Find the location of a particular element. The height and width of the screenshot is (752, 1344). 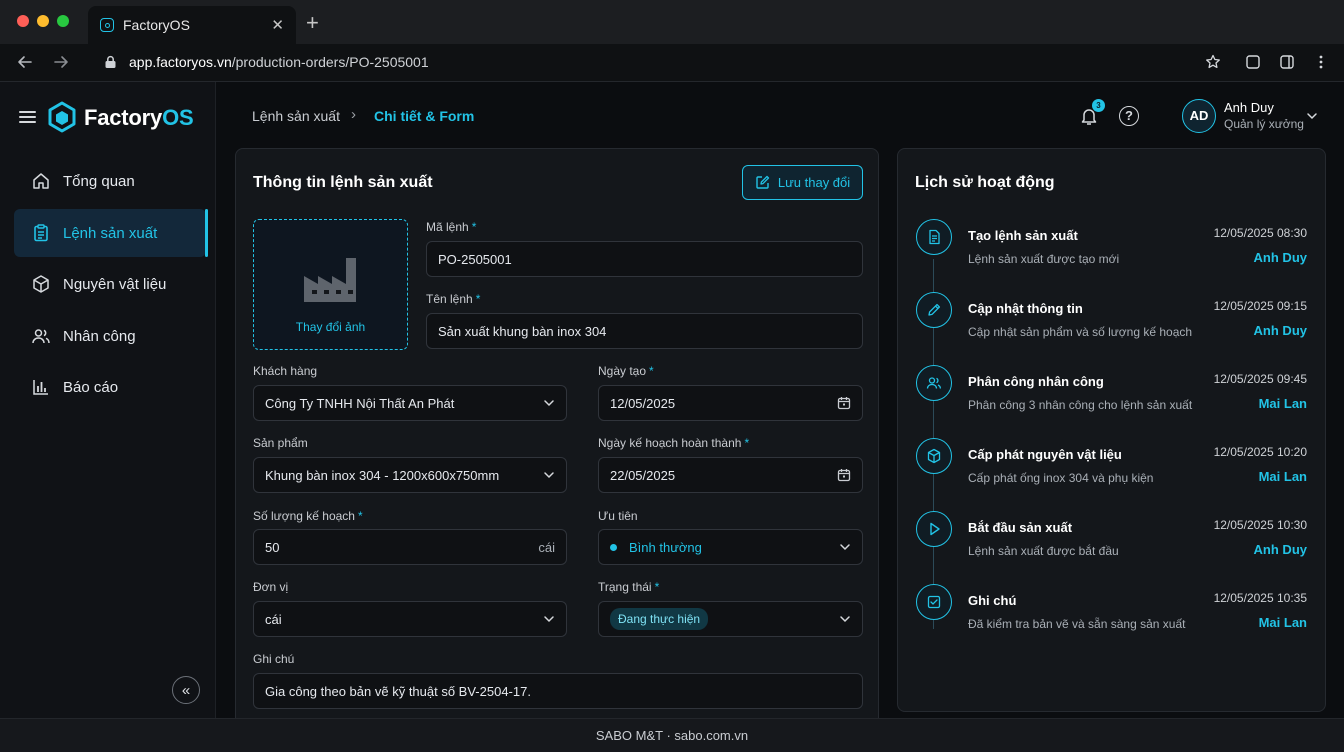

breadcrumb-current: Chi tiết & Form is located at coordinates (424, 116).